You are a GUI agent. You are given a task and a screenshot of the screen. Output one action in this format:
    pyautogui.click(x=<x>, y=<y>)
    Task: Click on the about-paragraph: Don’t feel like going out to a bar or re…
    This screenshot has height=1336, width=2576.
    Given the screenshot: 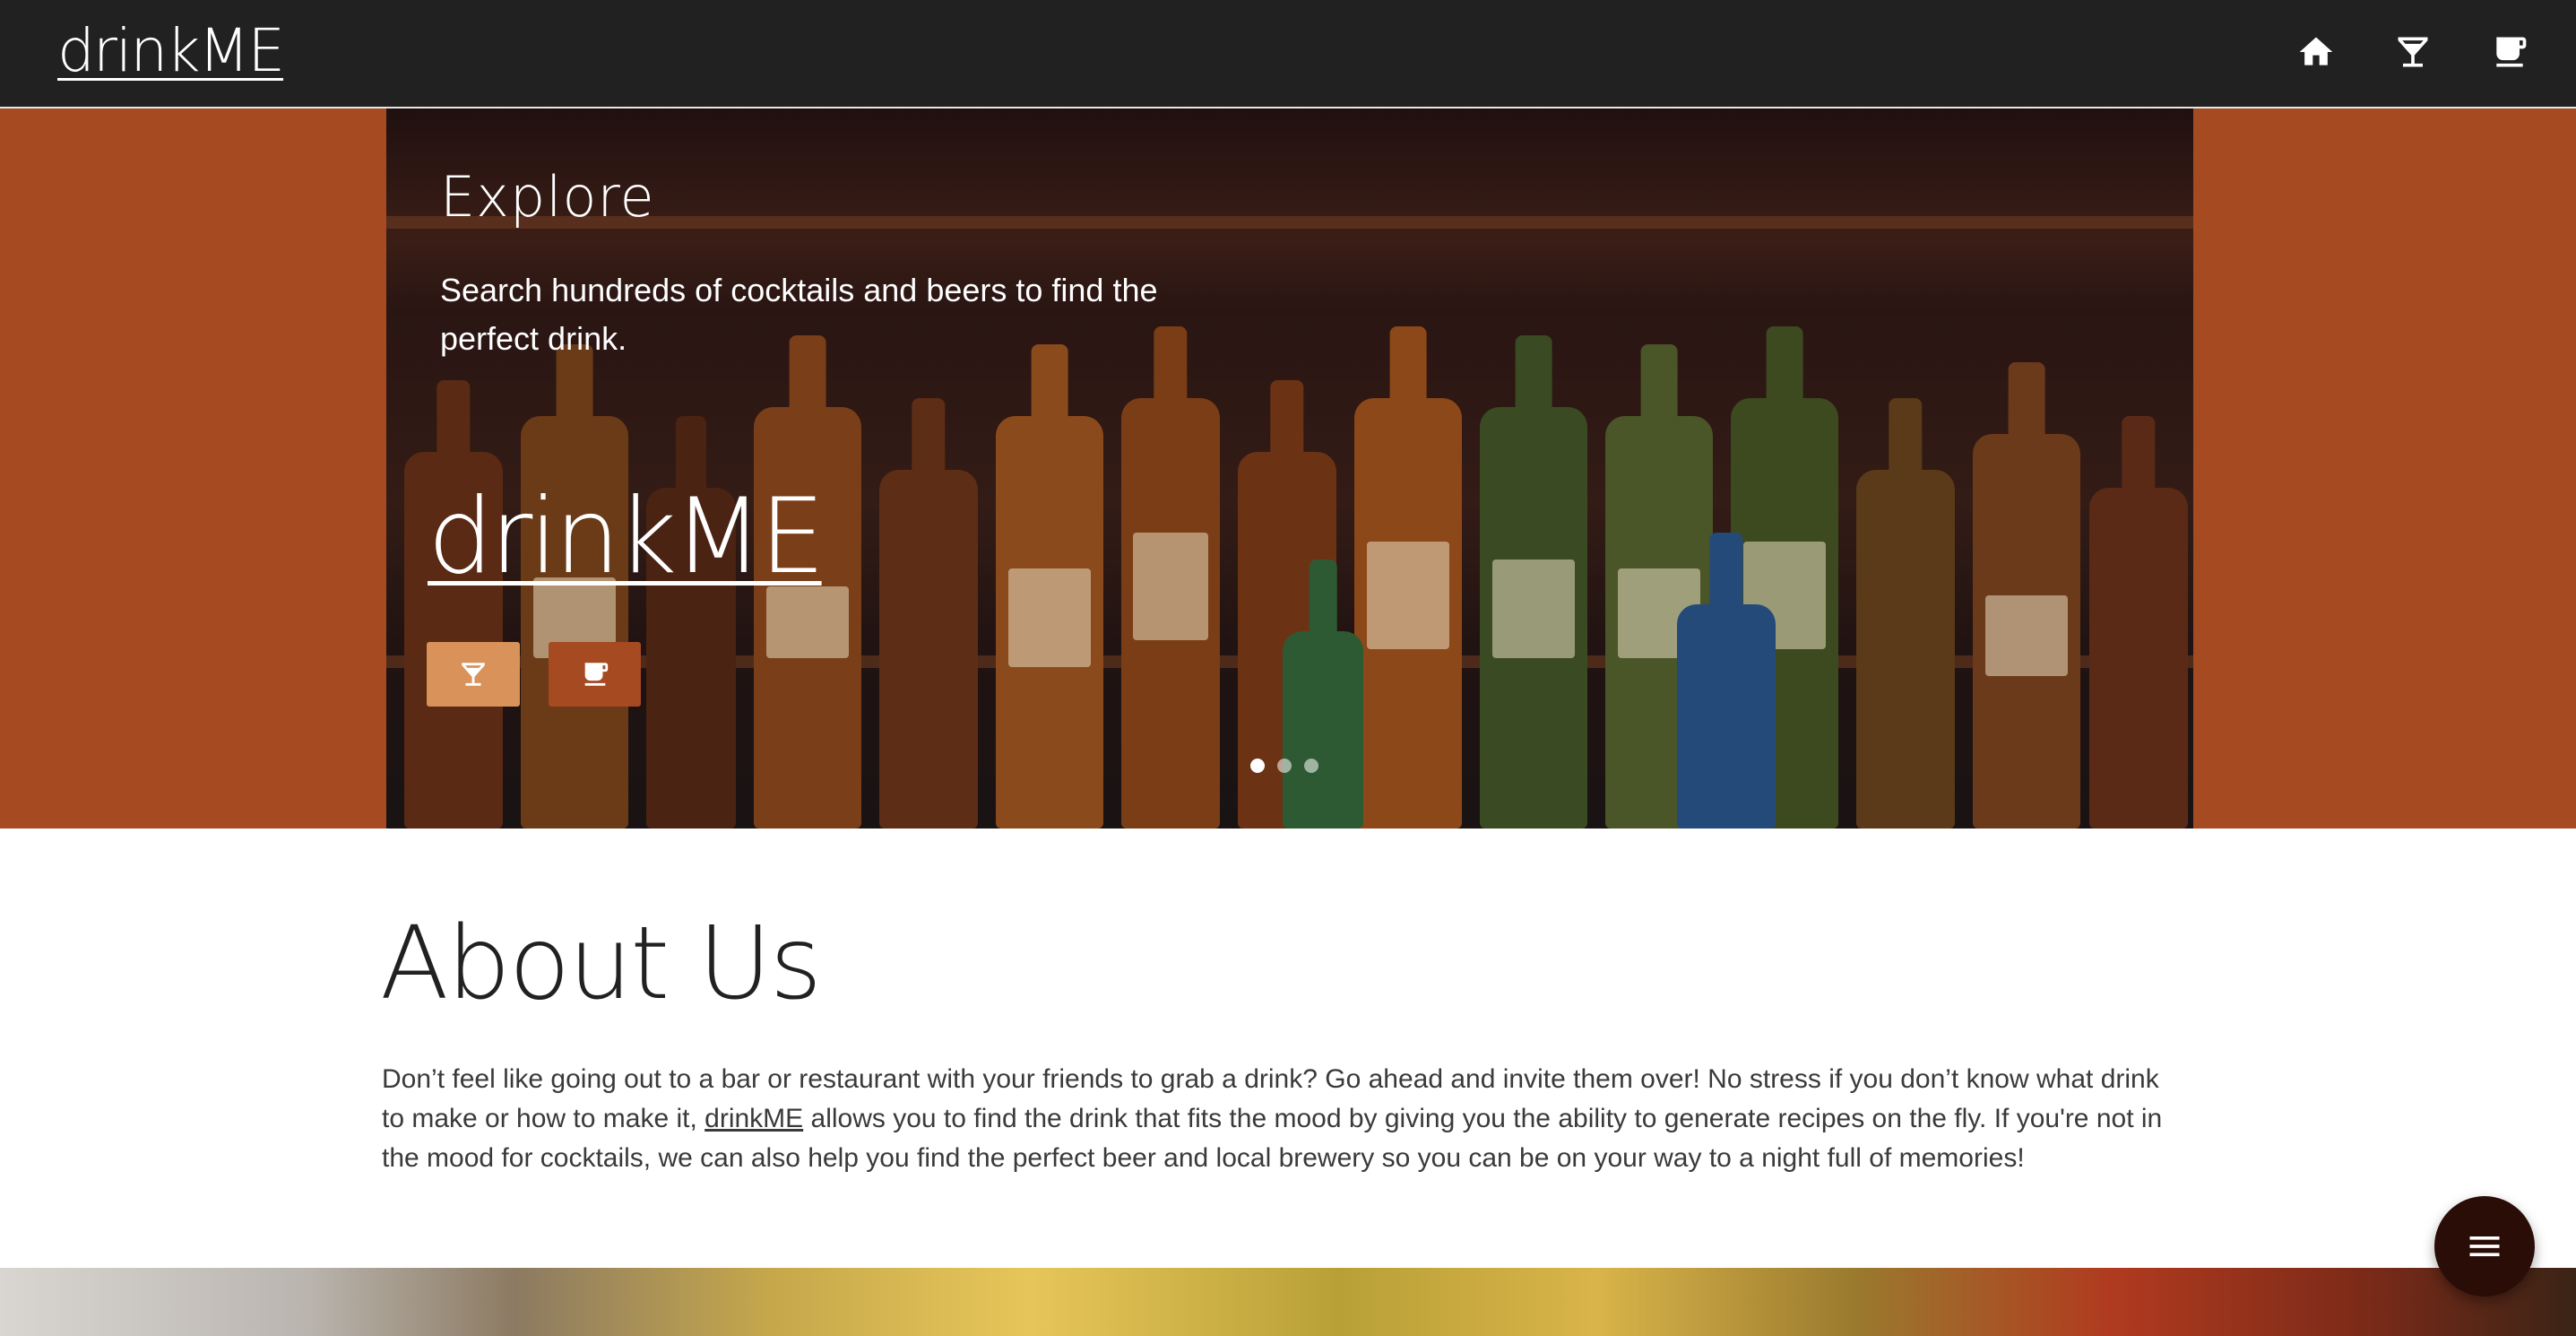 What is the action you would take?
    pyautogui.click(x=1282, y=1119)
    